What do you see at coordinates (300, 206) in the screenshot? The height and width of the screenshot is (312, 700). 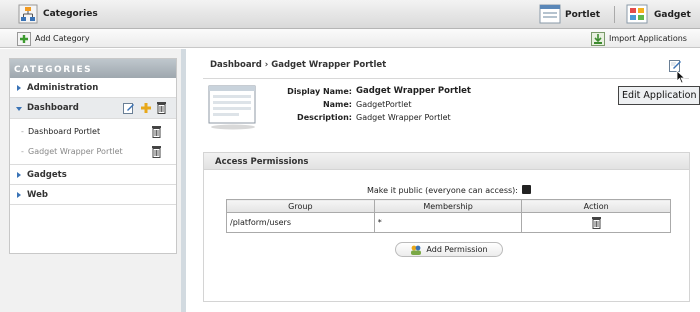 I see `column-header-group: Group` at bounding box center [300, 206].